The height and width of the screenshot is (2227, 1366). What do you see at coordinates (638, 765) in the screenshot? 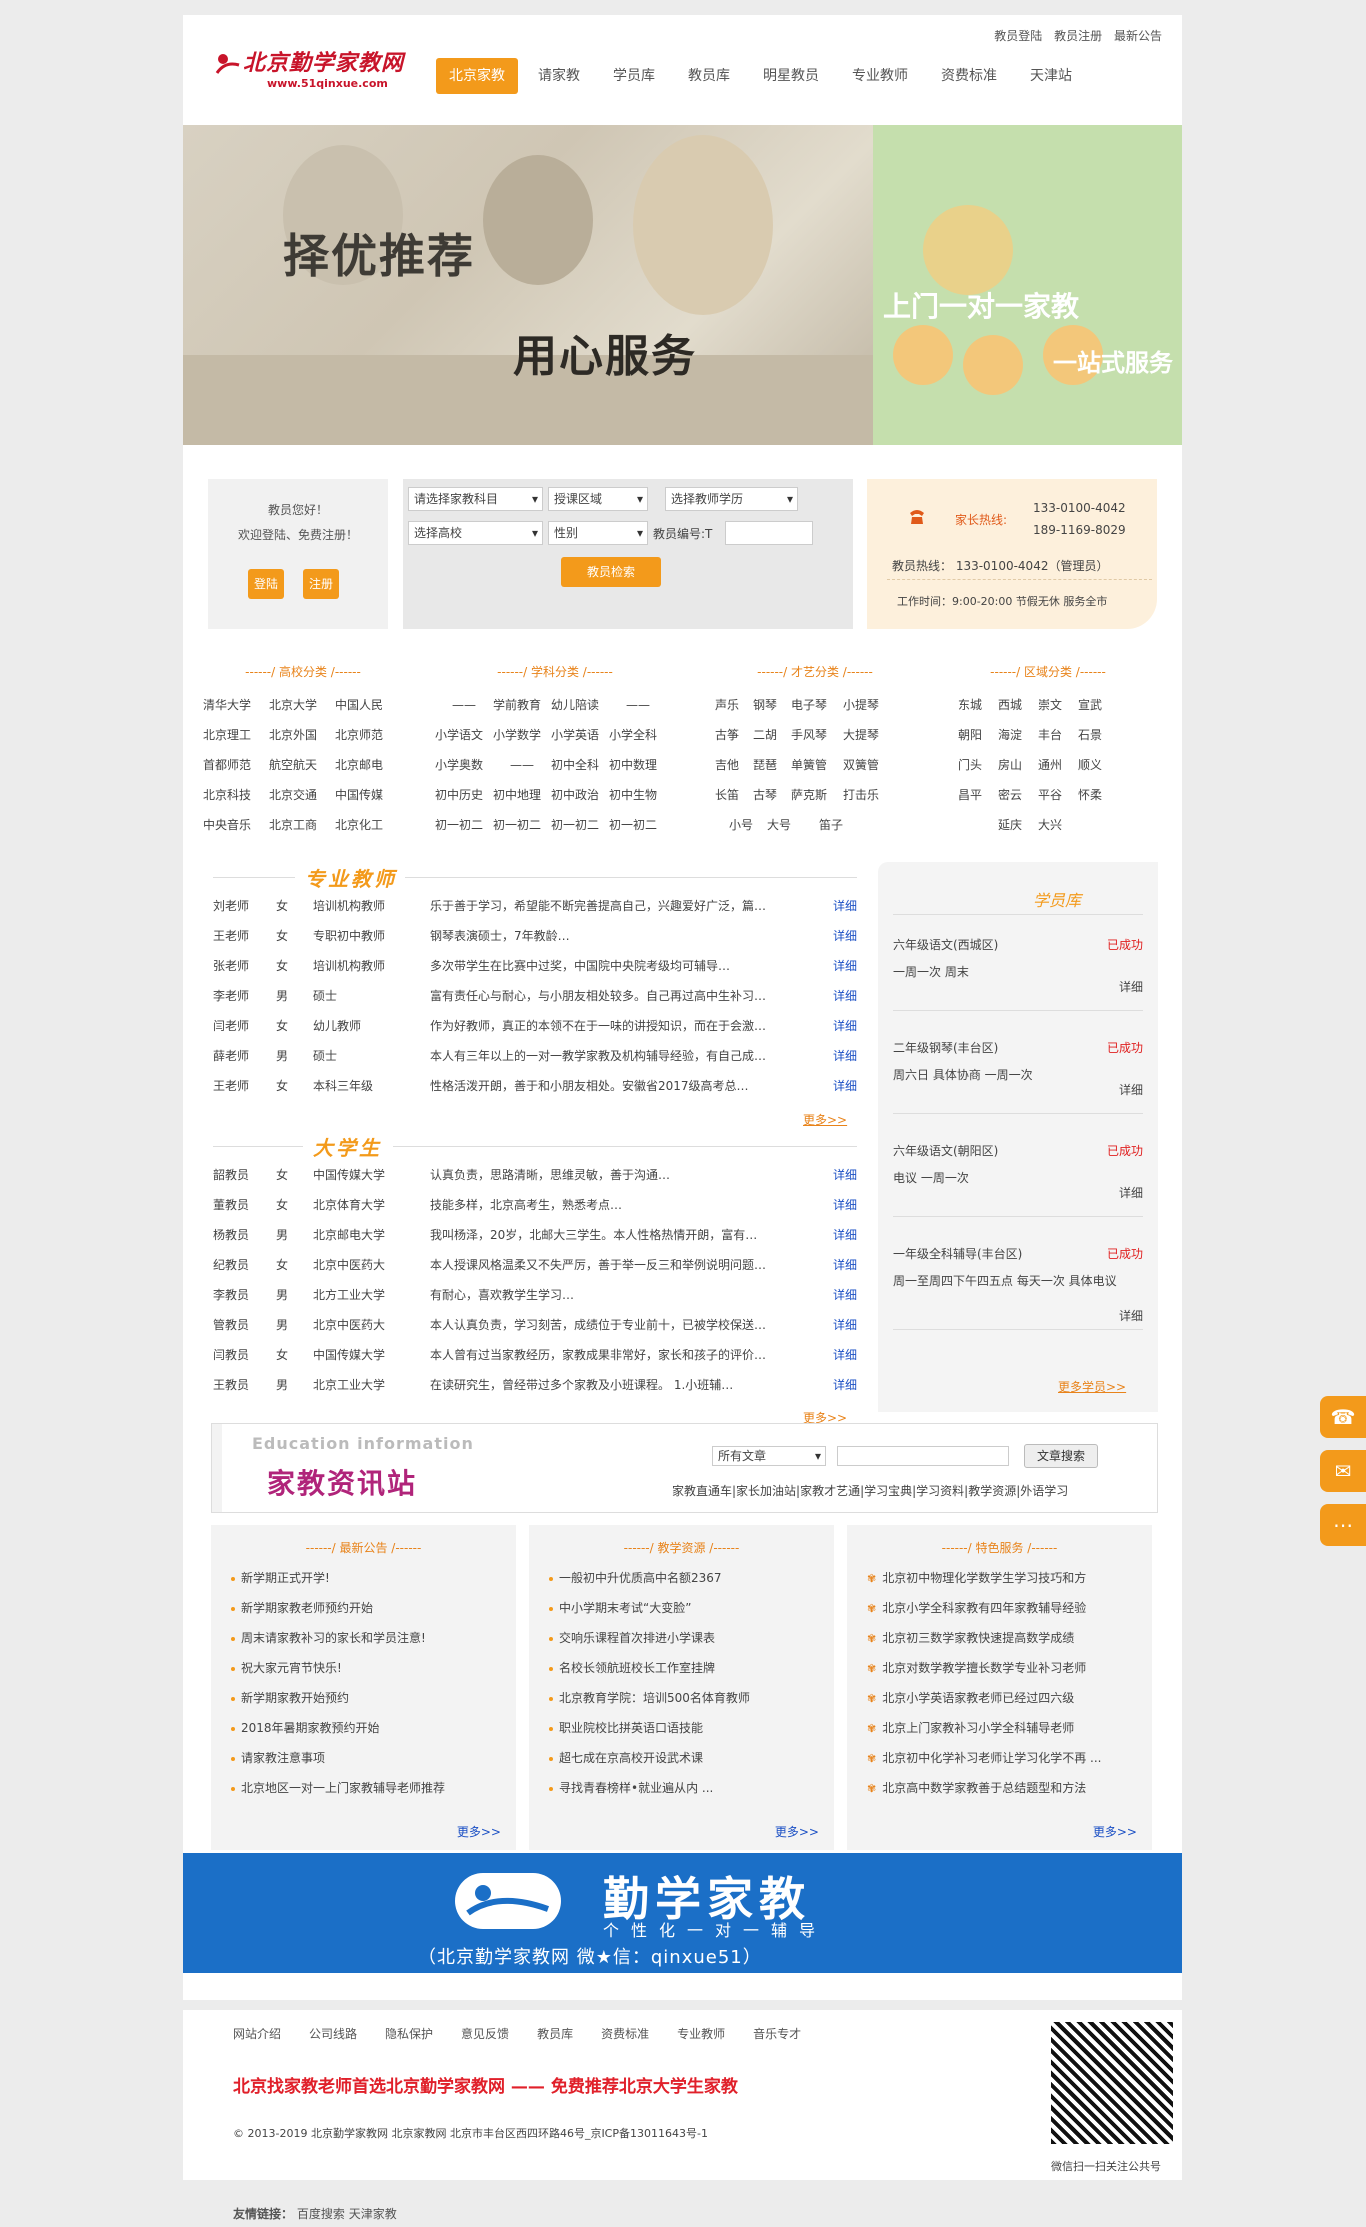
I see `category-link: 初中数理` at bounding box center [638, 765].